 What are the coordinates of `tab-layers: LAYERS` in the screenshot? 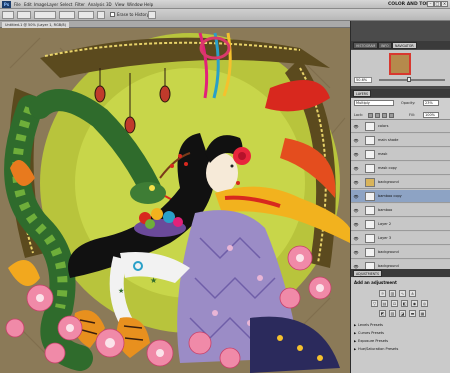 It's located at (362, 93).